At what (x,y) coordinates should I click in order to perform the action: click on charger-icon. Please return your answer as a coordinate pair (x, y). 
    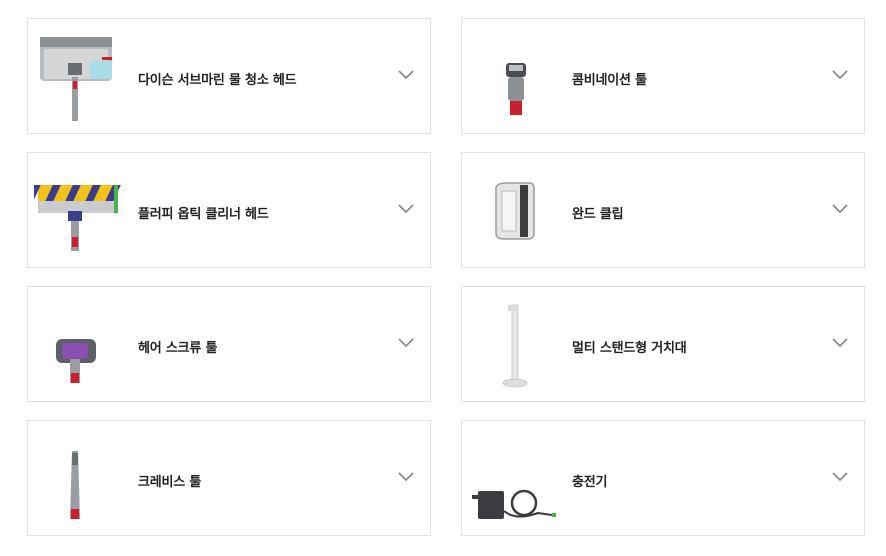
    Looking at the image, I should click on (516, 478).